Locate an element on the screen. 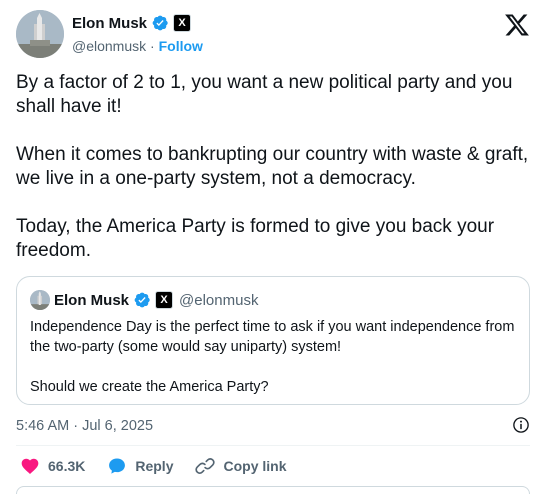 Image resolution: width=546 pixels, height=494 pixels. x-logo-icon is located at coordinates (517, 25).